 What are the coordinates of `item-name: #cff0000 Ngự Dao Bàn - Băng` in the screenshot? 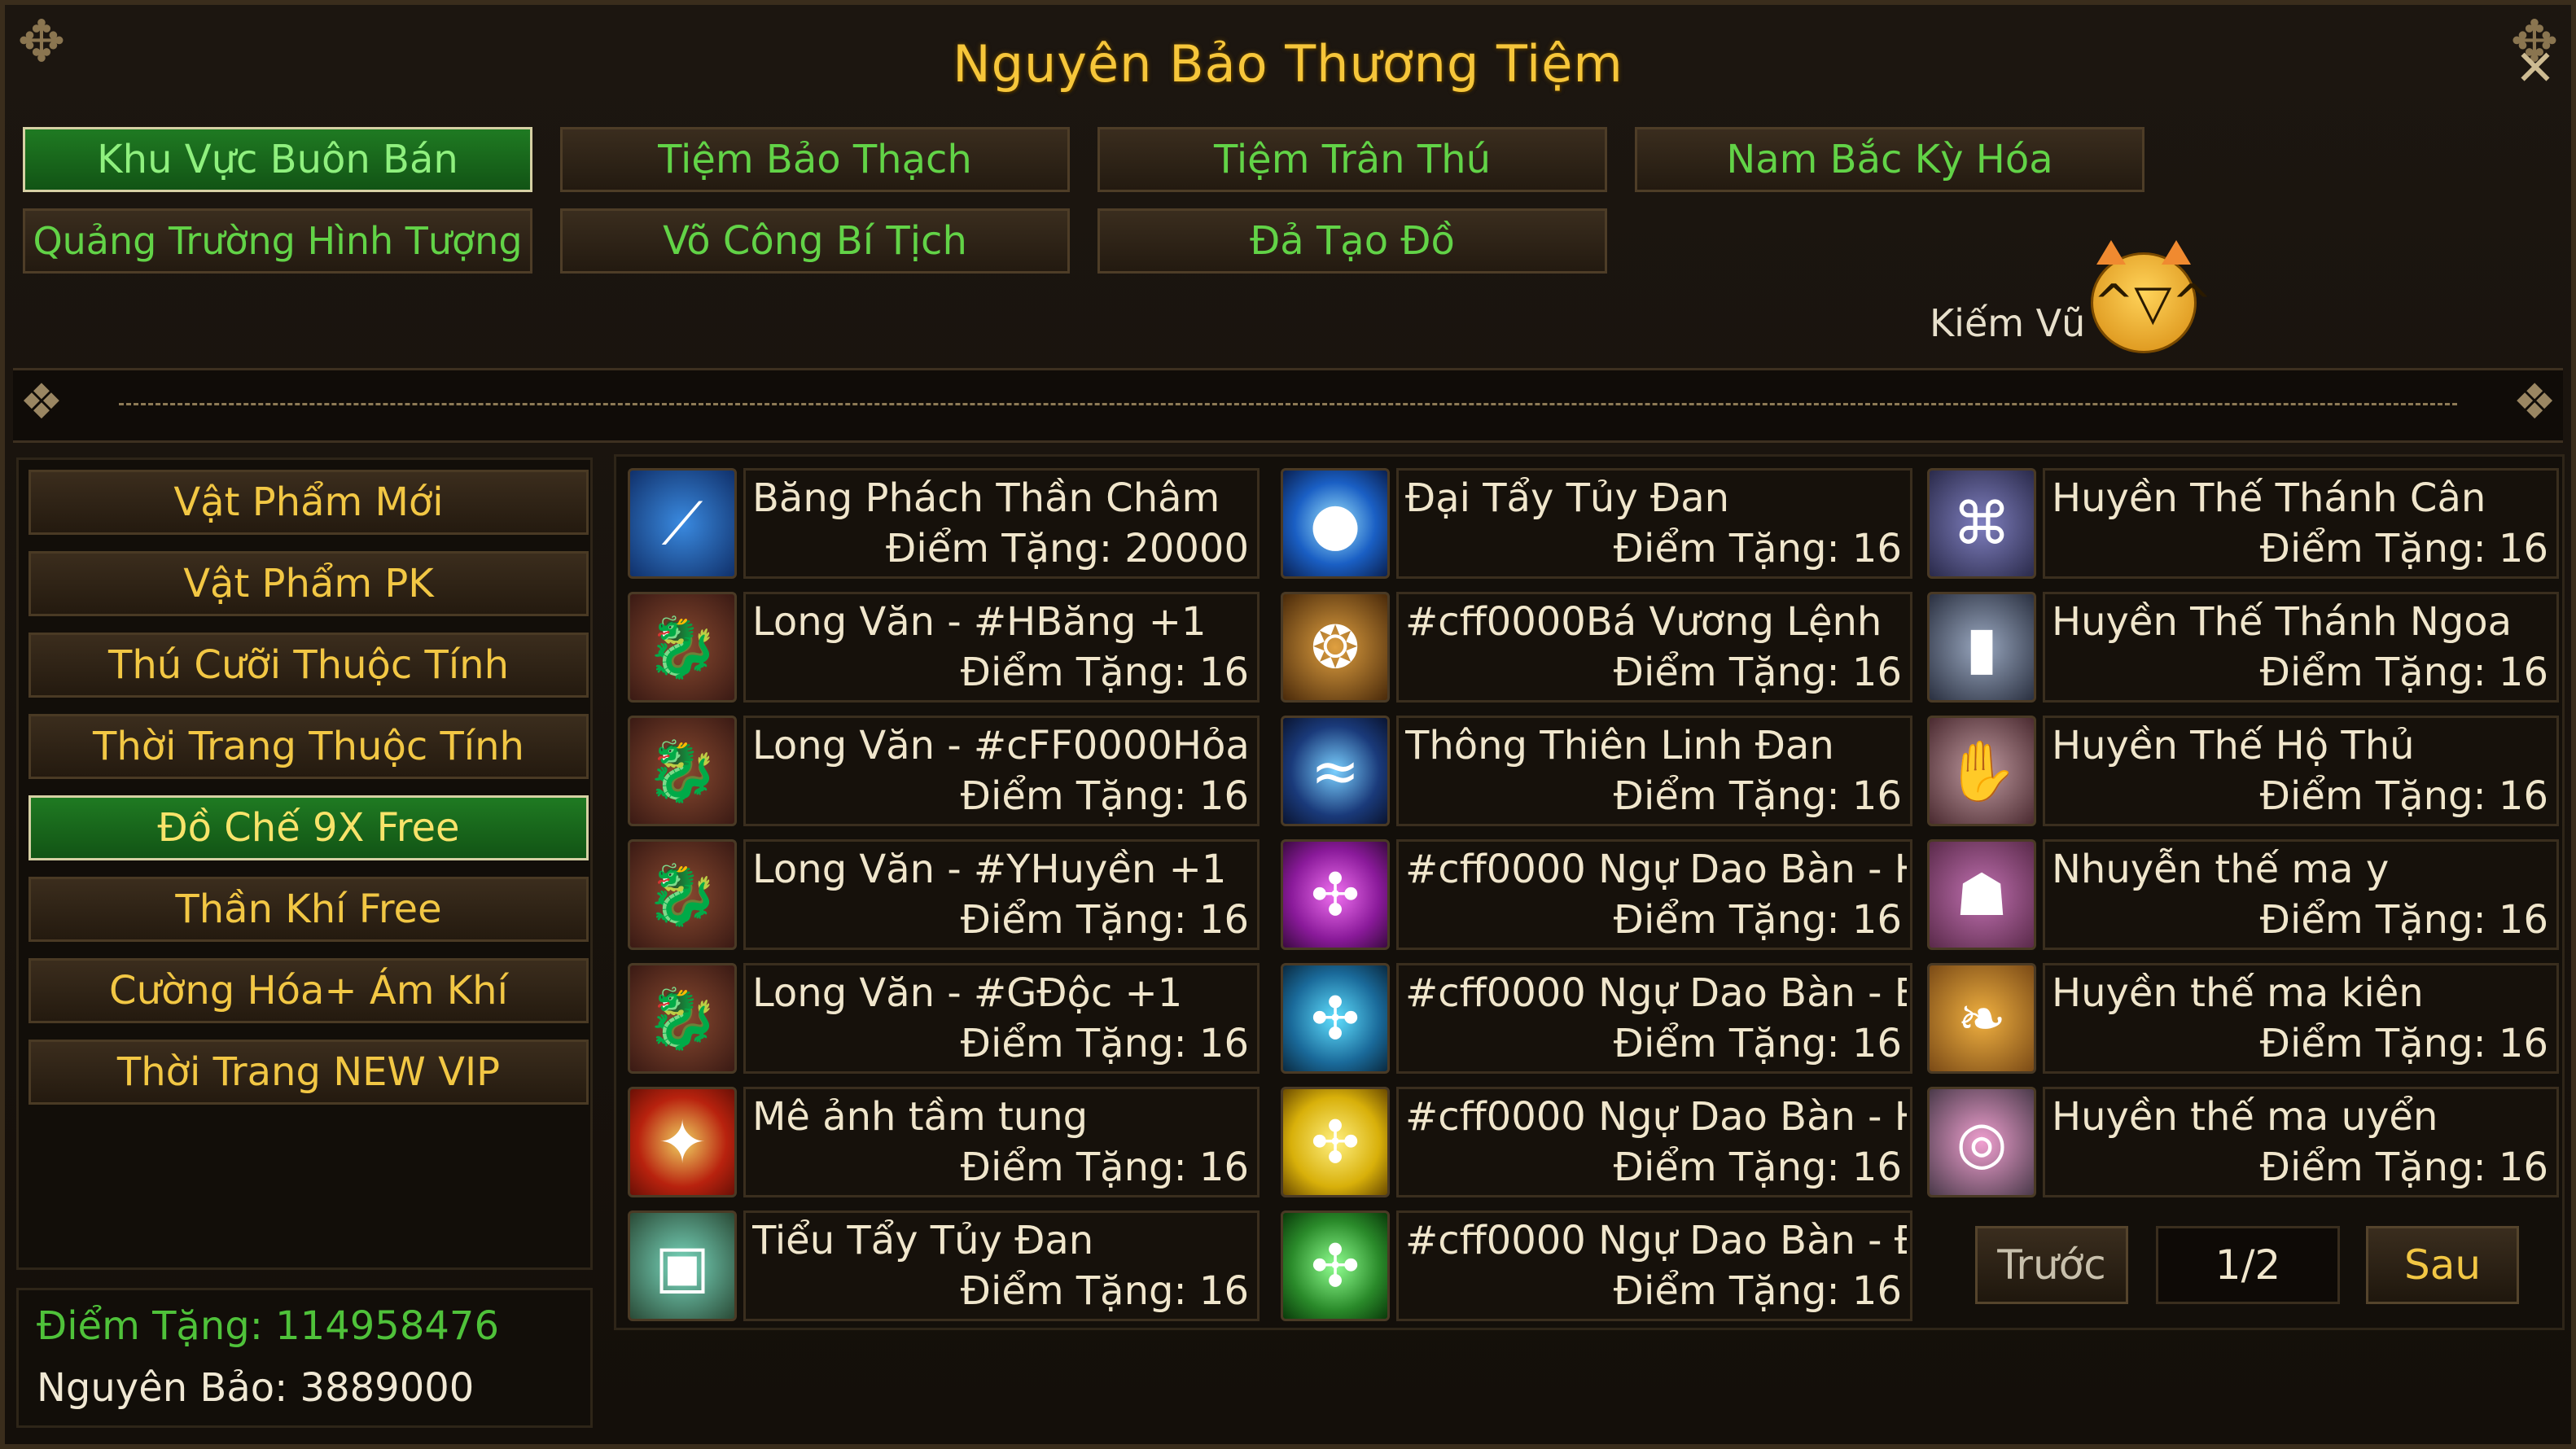 It's located at (1656, 993).